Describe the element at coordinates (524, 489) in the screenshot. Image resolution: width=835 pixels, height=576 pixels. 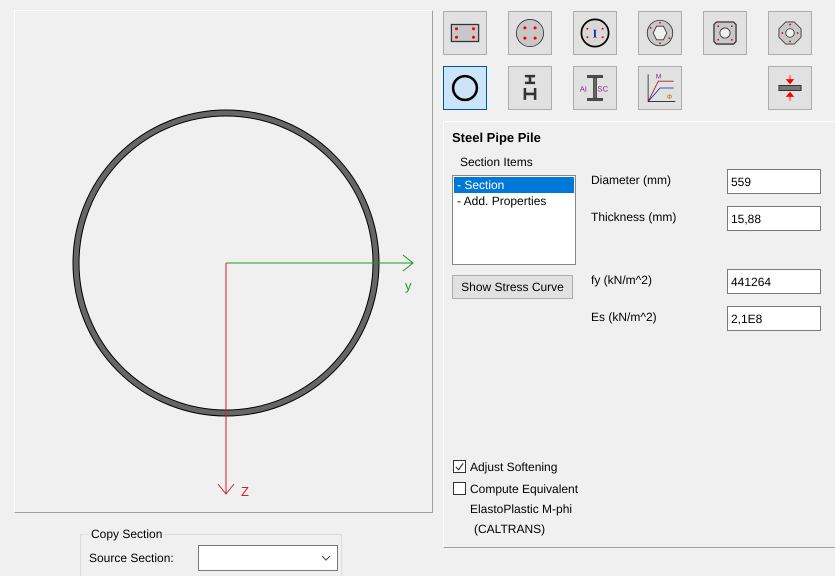
I see `checkbox-label: Compute Equivalent` at that location.